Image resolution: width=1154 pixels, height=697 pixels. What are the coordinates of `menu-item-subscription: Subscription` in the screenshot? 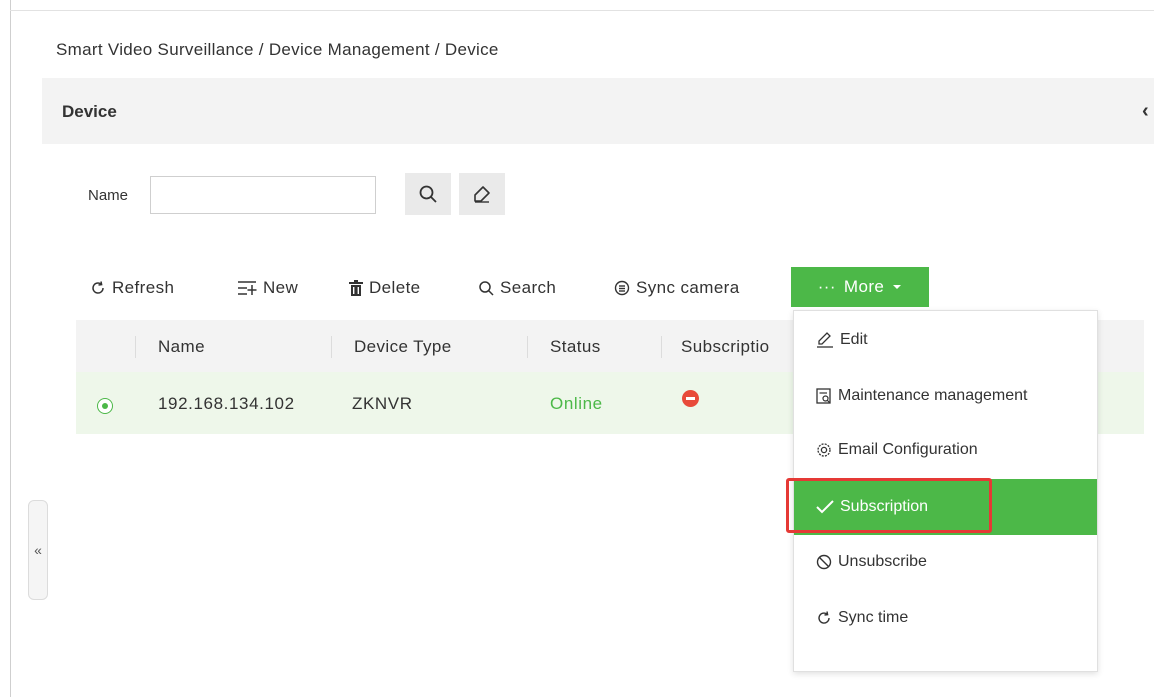 It's located at (945, 507).